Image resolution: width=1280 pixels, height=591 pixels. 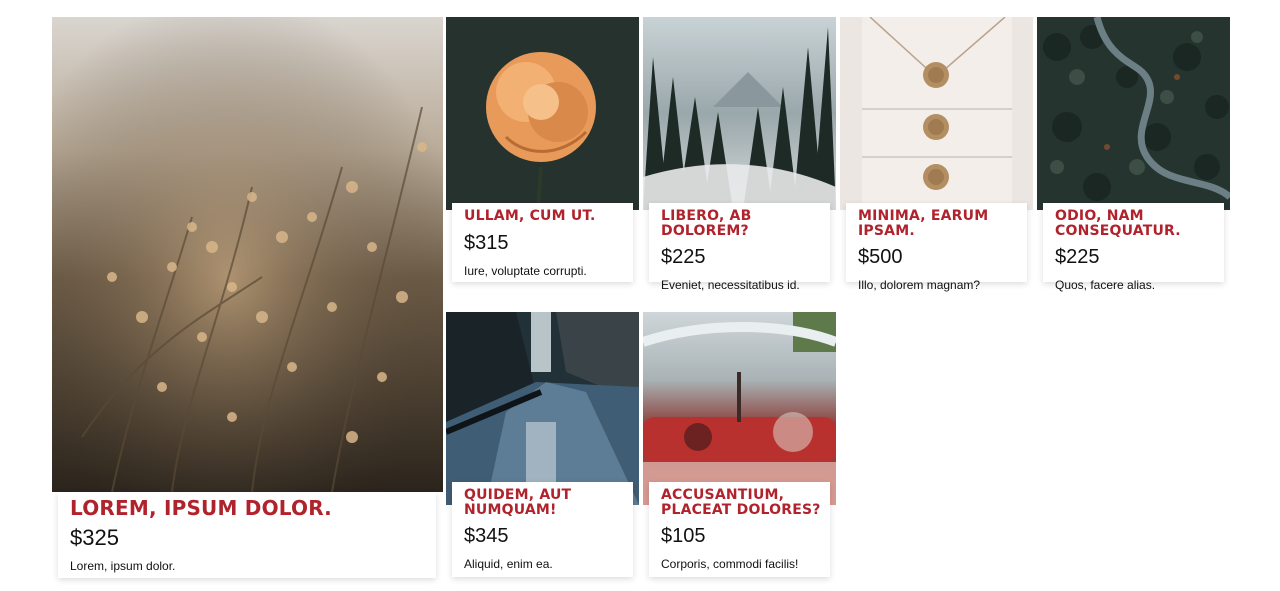 I want to click on product-price: $105, so click(x=683, y=536).